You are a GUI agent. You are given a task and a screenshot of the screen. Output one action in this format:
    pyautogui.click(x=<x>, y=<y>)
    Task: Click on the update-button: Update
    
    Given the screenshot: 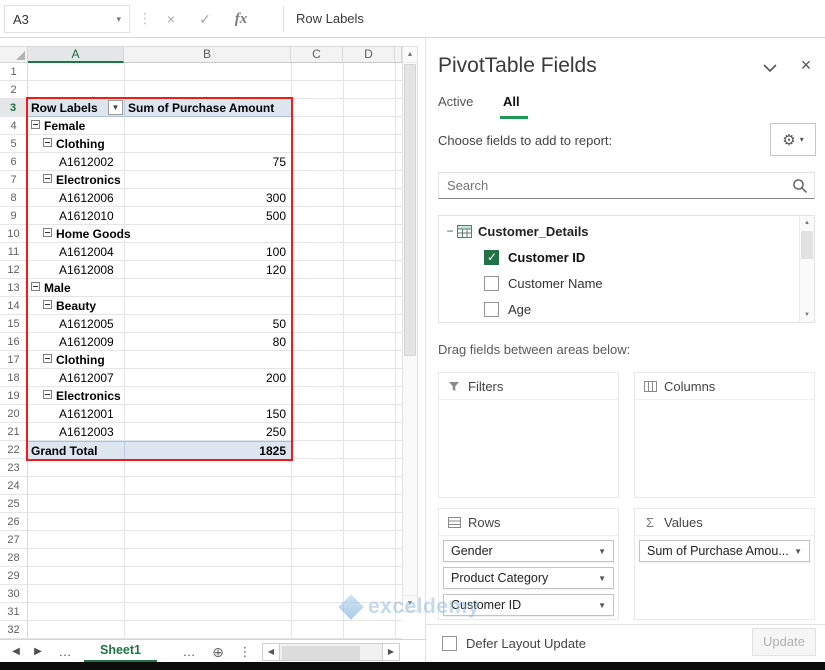 What is the action you would take?
    pyautogui.click(x=784, y=642)
    